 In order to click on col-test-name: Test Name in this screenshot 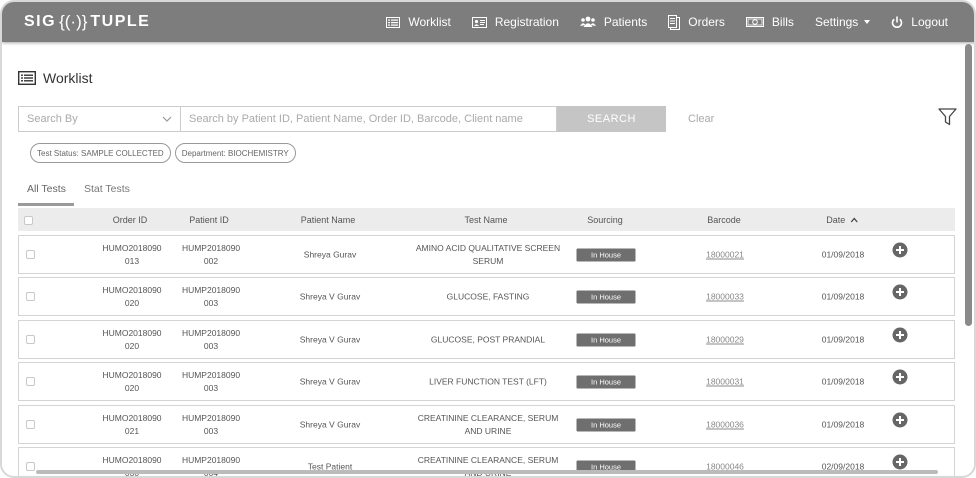, I will do `click(485, 220)`.